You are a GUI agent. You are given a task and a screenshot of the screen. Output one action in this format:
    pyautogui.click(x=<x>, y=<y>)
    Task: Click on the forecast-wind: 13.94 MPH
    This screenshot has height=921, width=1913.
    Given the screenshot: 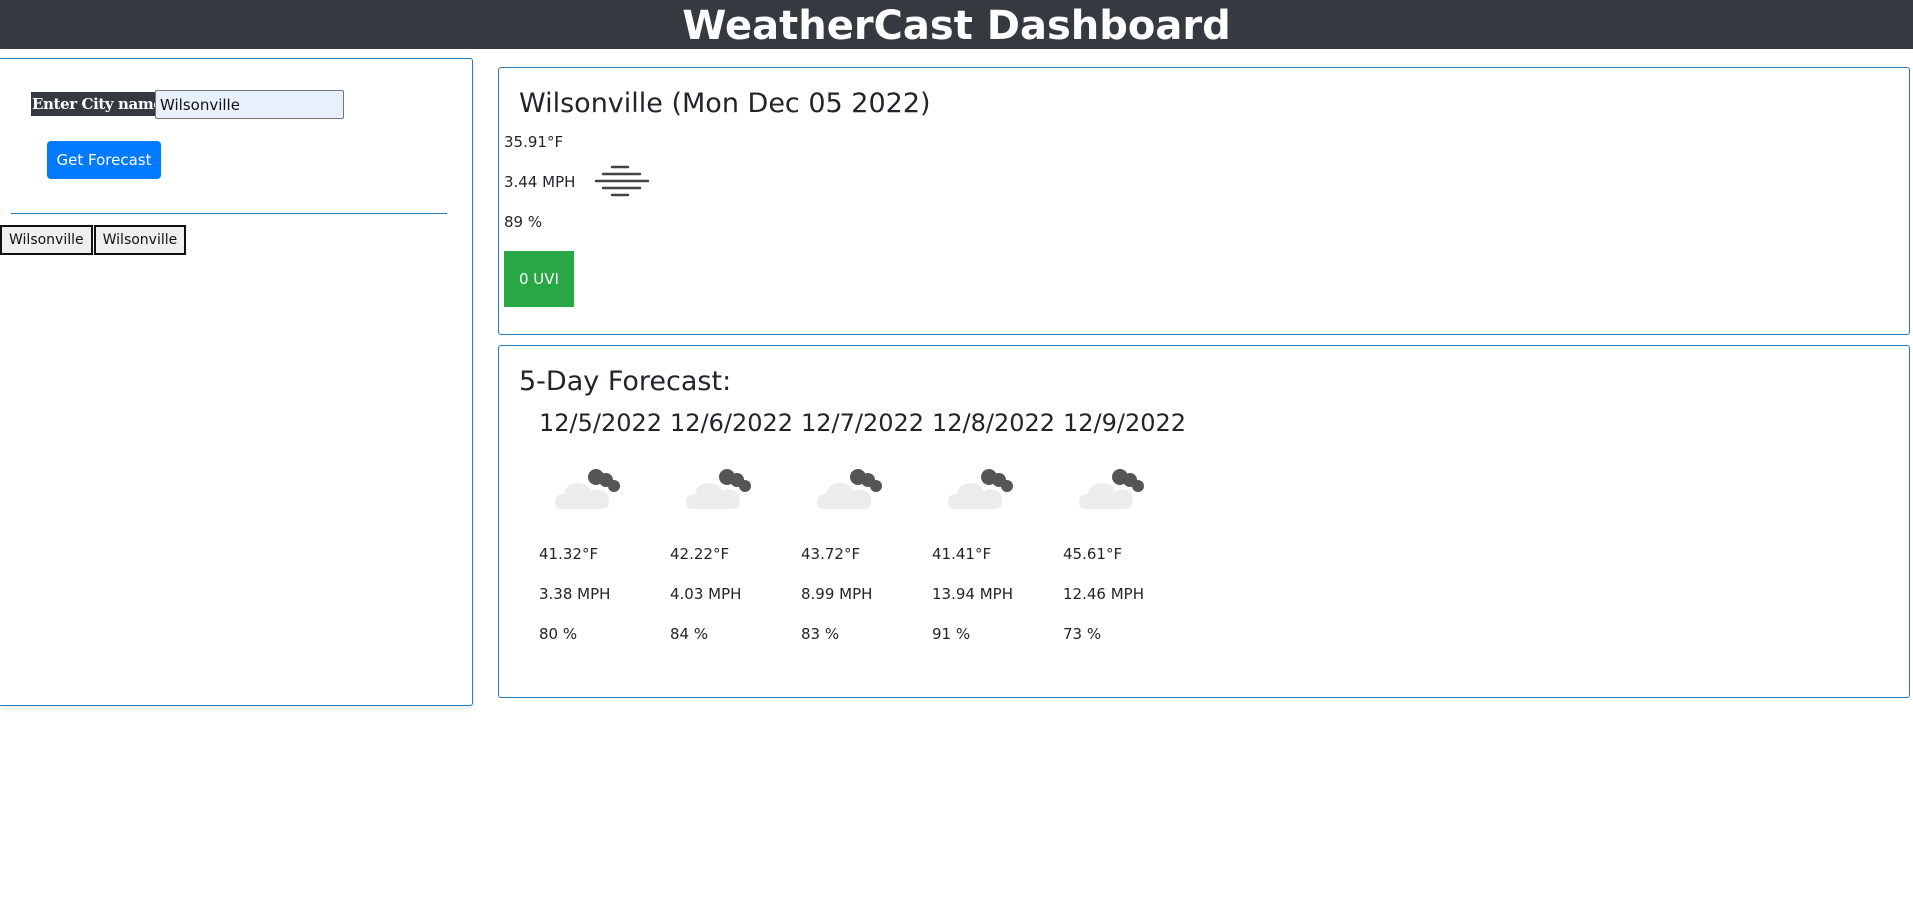 What is the action you would take?
    pyautogui.click(x=972, y=594)
    